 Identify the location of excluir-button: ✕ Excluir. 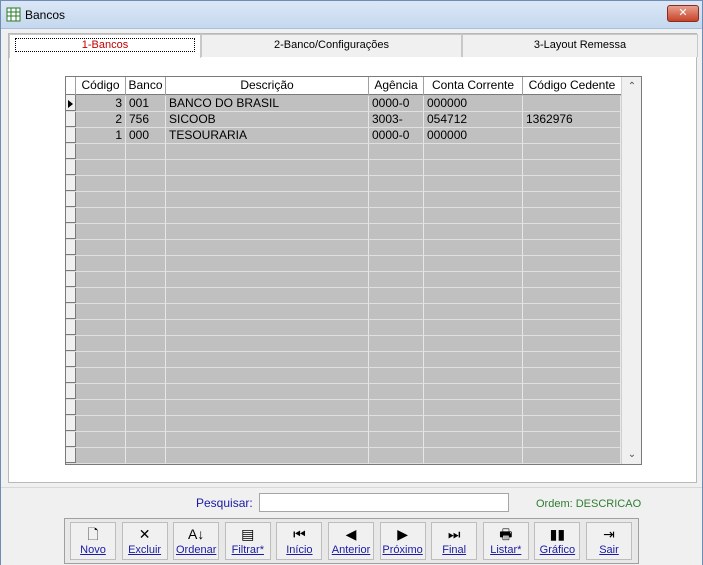
(144, 541).